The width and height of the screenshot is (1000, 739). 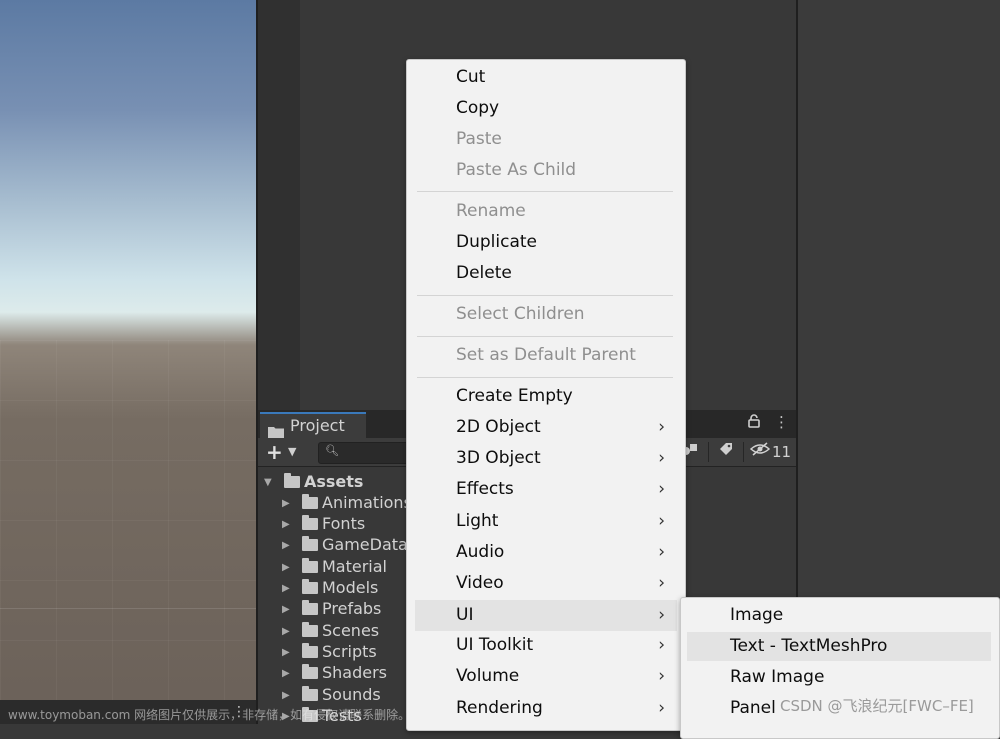 I want to click on menu-item-label: 2D Object, so click(x=498, y=427).